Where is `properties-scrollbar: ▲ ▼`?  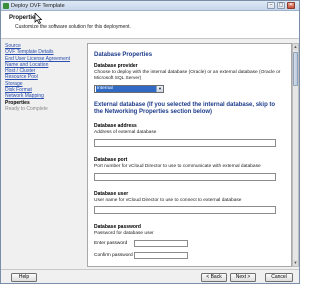
properties-scrollbar: ▲ ▼ is located at coordinates (295, 155).